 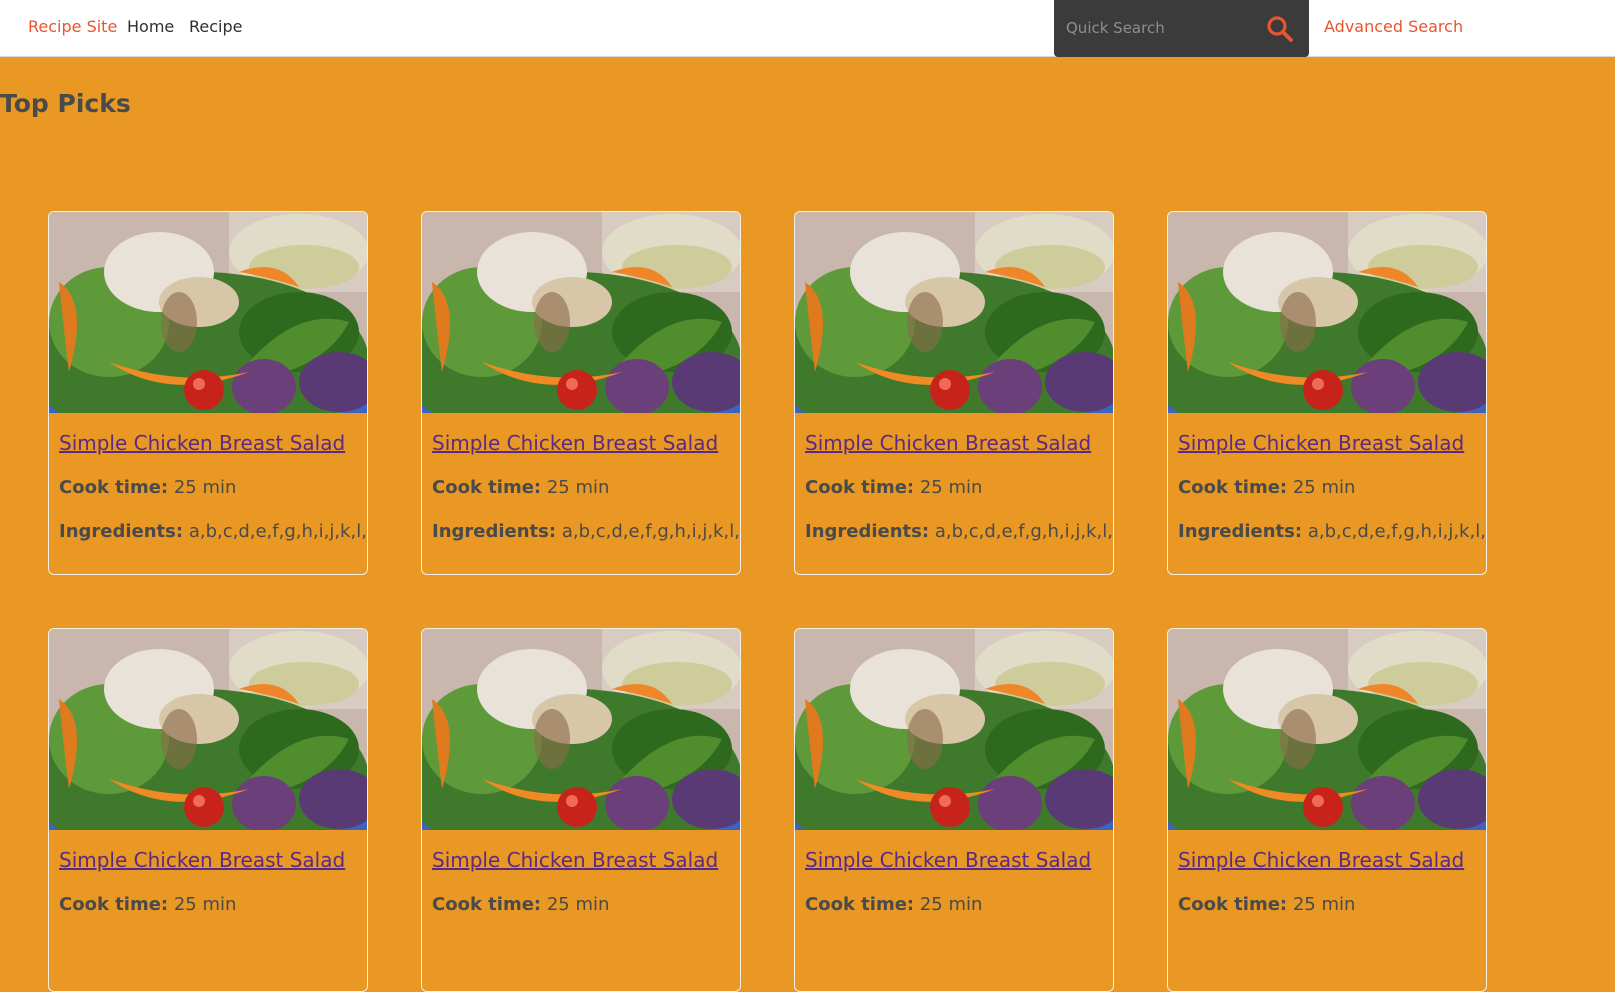 What do you see at coordinates (65, 103) in the screenshot?
I see `page-title: Top Picks` at bounding box center [65, 103].